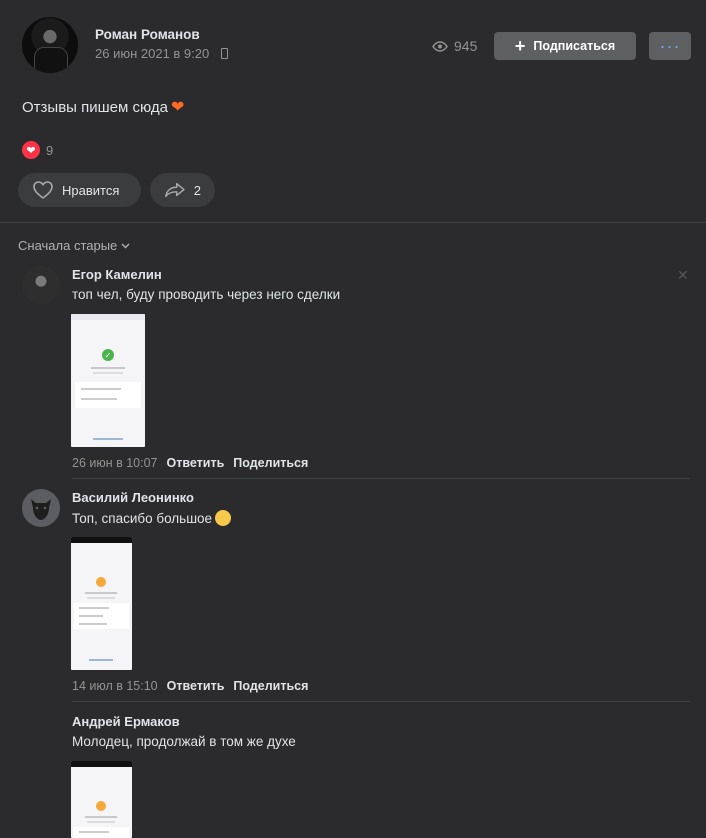  I want to click on post-divider, so click(353, 222).